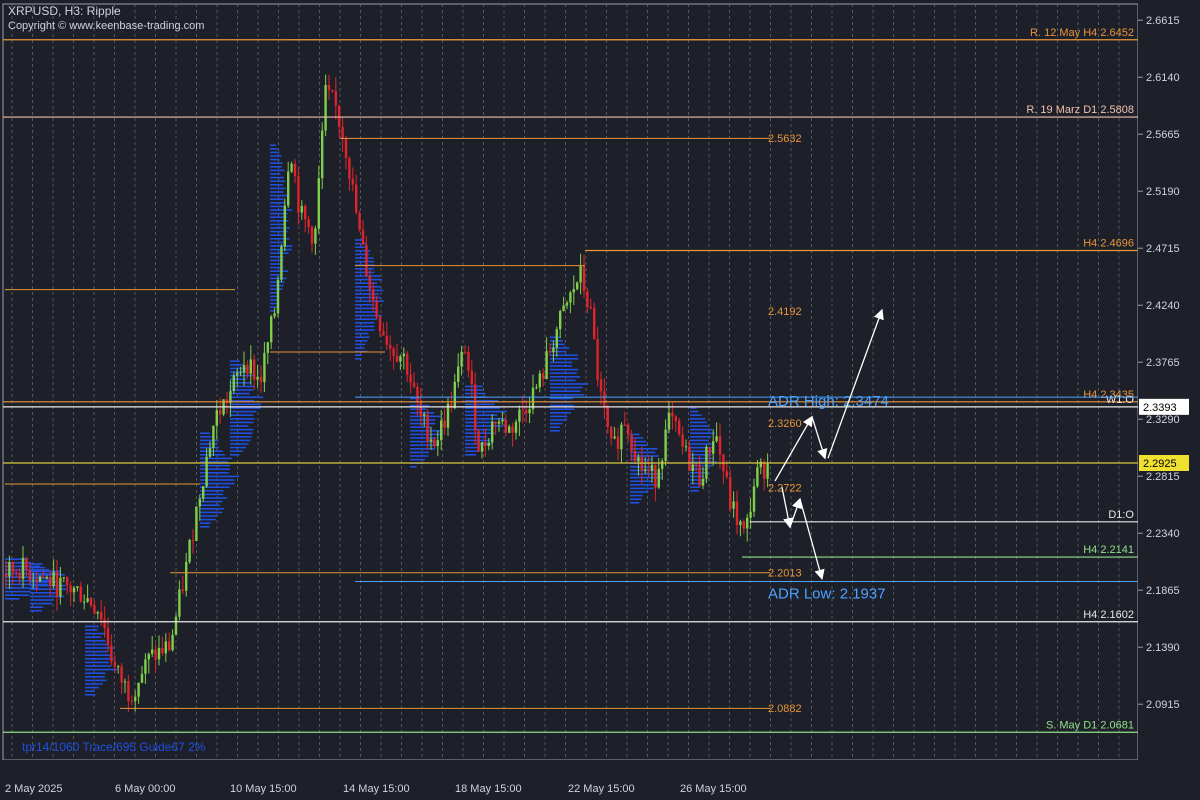 Image resolution: width=1200 pixels, height=800 pixels. Describe the element at coordinates (785, 709) in the screenshot. I see `fib-level-label: 2.0882` at that location.